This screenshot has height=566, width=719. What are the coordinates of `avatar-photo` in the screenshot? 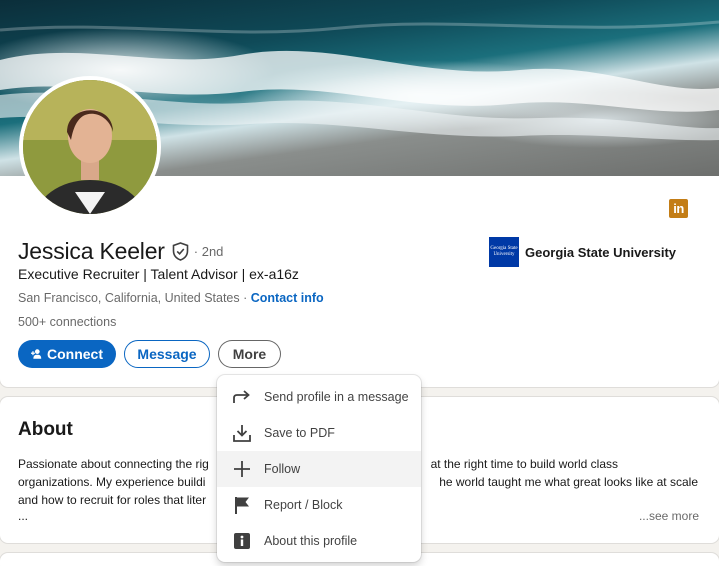 It's located at (90, 147).